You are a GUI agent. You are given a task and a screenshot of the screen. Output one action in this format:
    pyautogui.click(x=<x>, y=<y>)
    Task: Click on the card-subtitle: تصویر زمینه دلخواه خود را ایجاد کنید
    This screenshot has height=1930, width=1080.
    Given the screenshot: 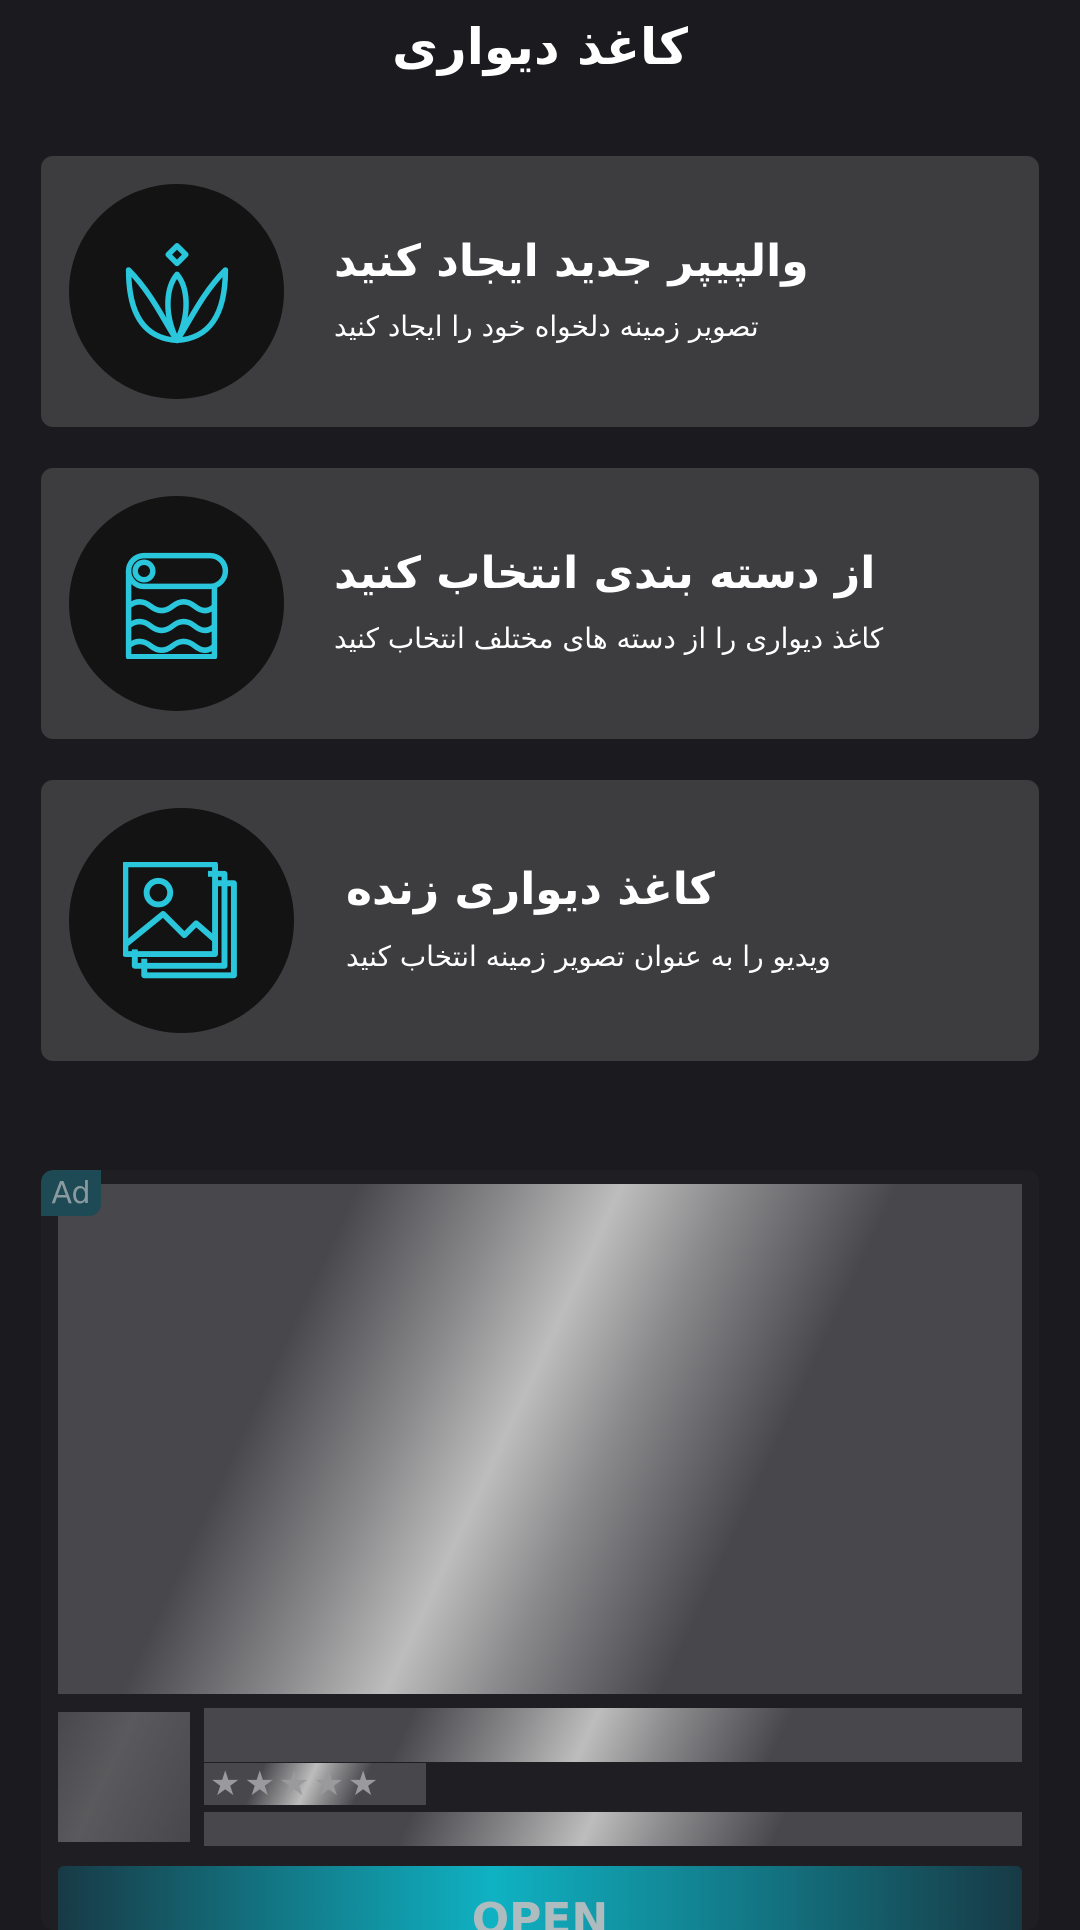 What is the action you would take?
    pyautogui.click(x=546, y=326)
    